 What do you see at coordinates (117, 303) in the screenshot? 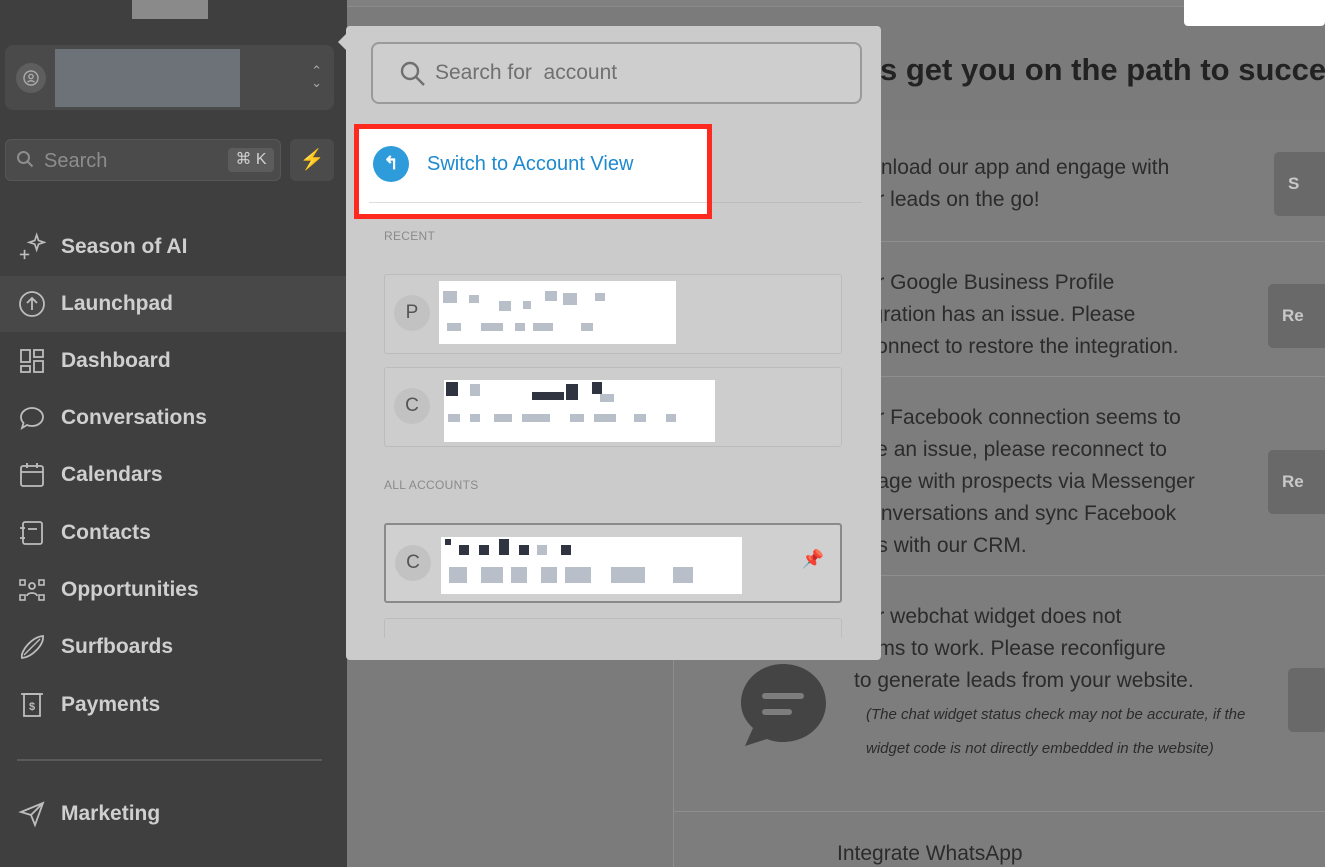
I see `sidebar-item-label: Launchpad` at bounding box center [117, 303].